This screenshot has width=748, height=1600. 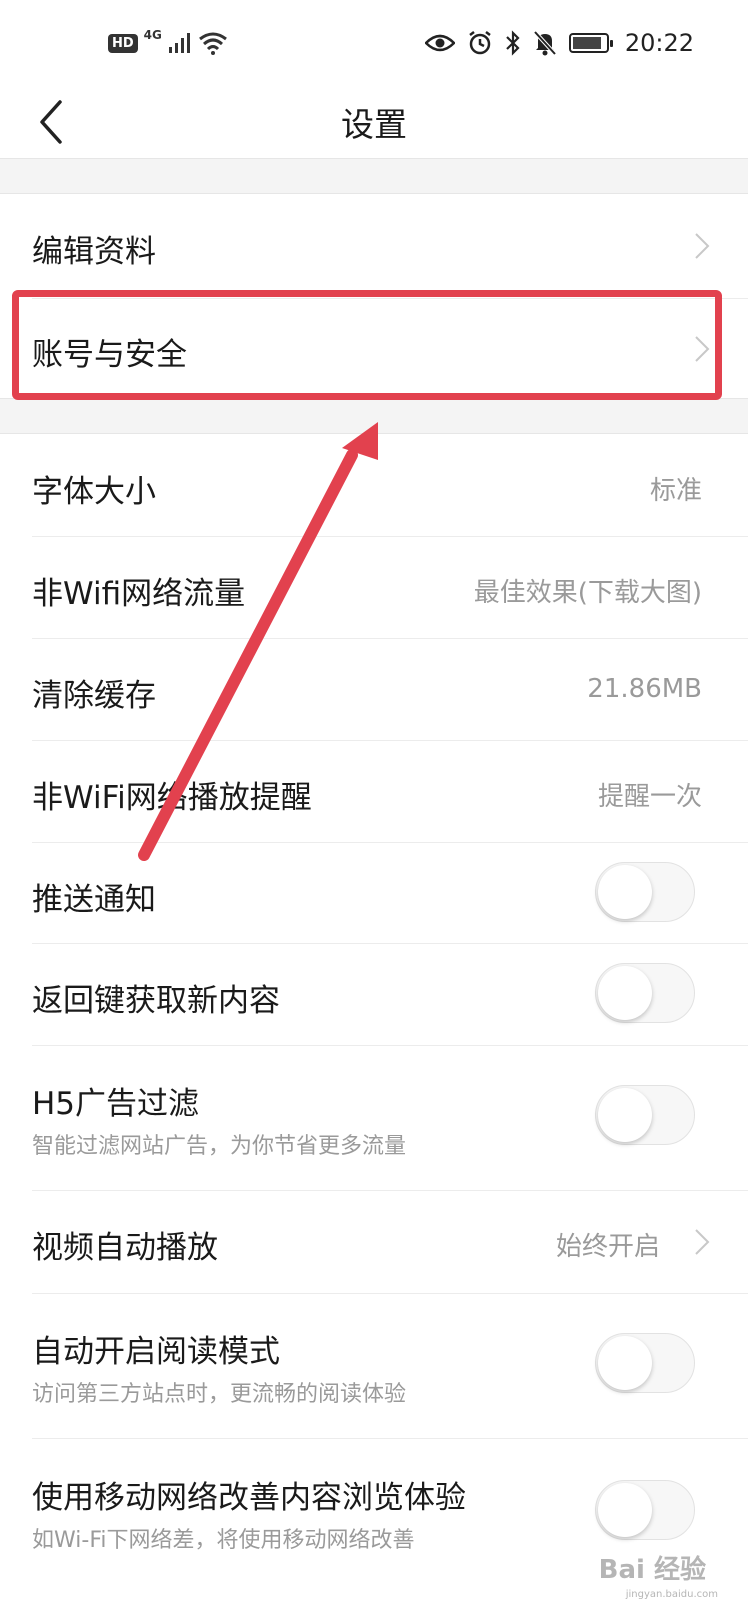 I want to click on hd-badge: HD, so click(x=123, y=43).